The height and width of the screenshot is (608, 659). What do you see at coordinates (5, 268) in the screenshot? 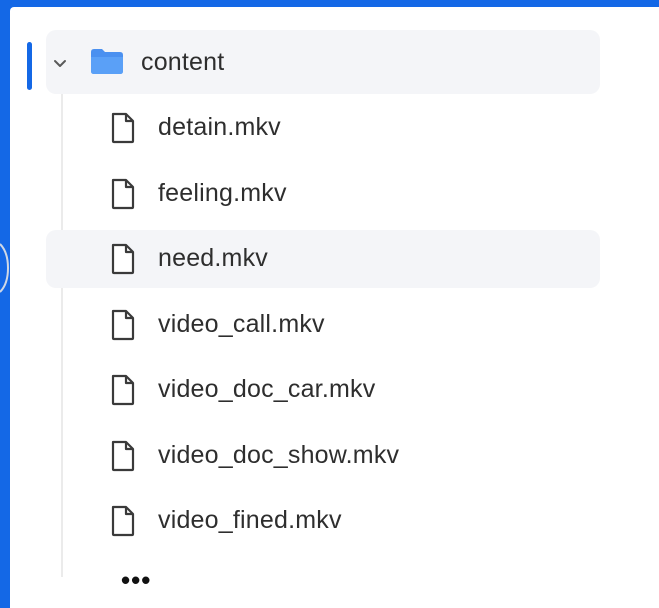
I see `panel-edge-handle` at bounding box center [5, 268].